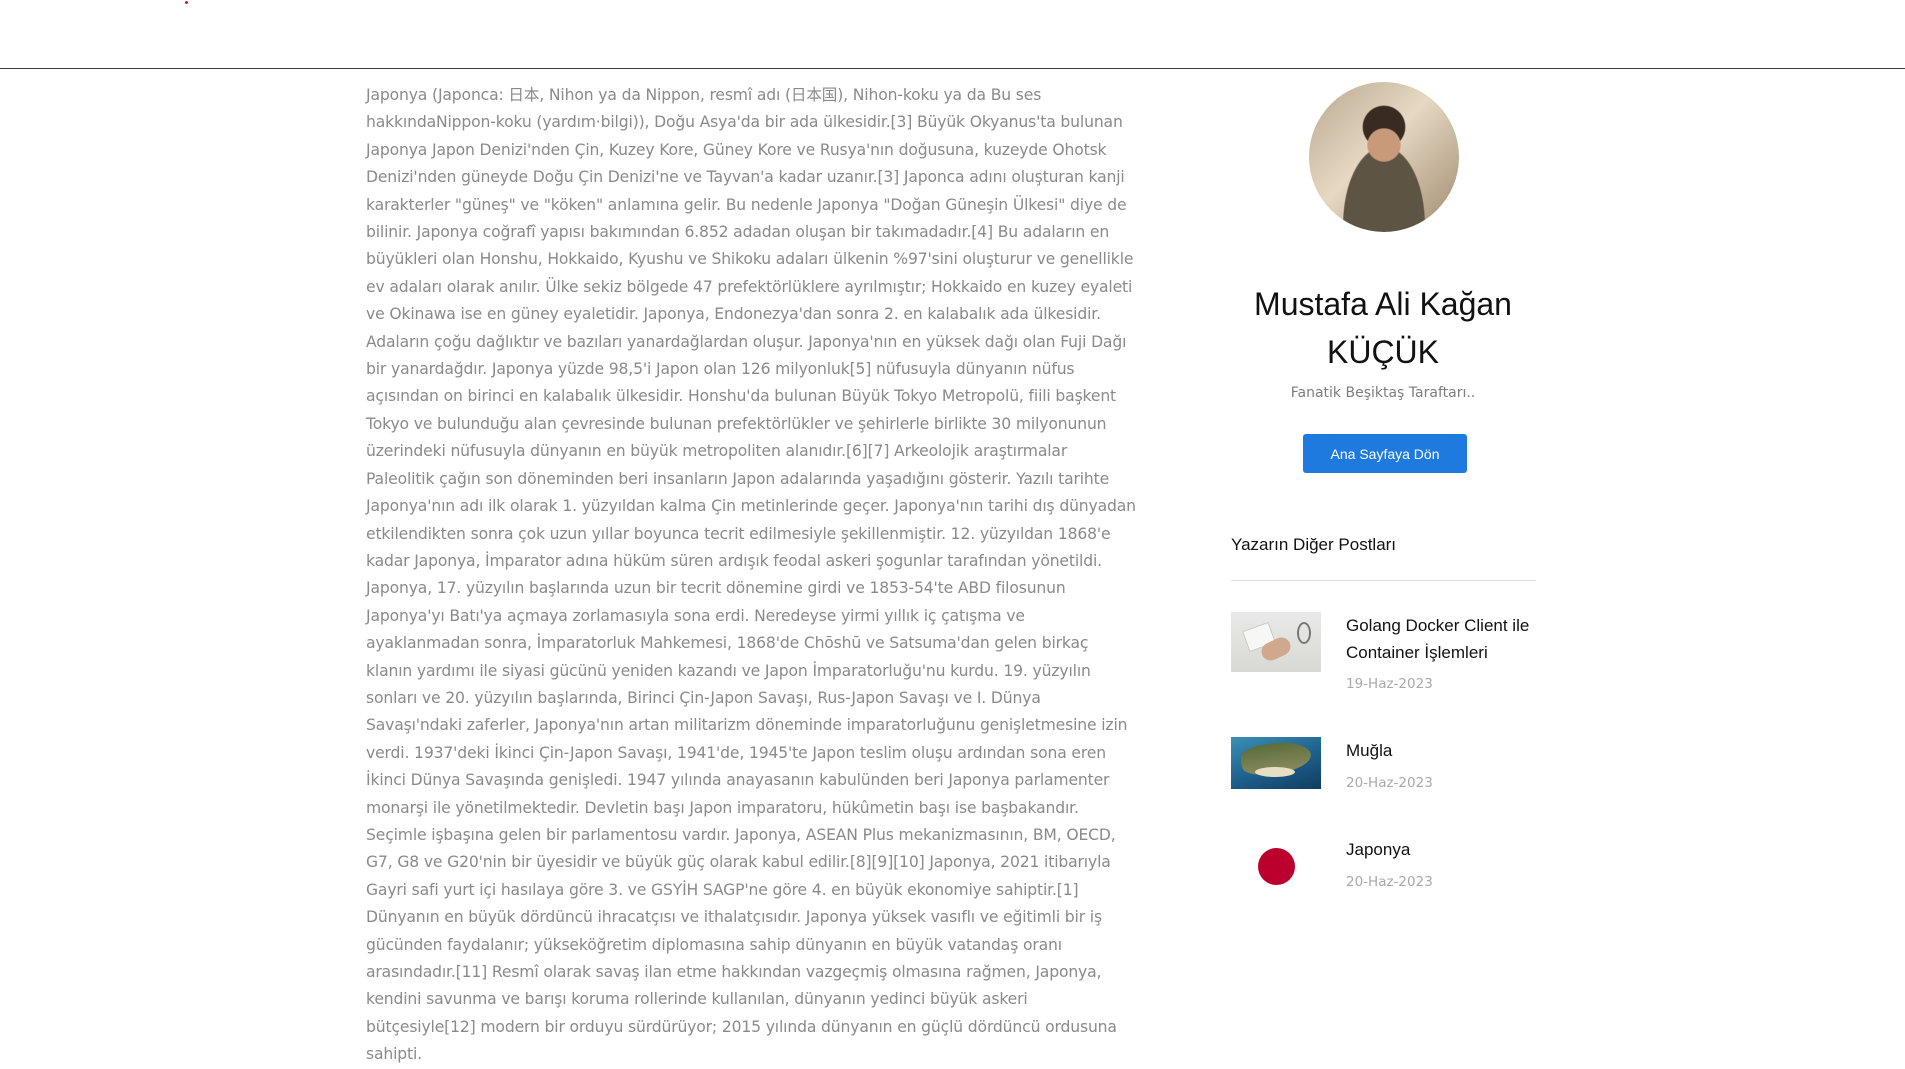  What do you see at coordinates (1383, 328) in the screenshot?
I see `author-name: Mustafa Ali Kağan KÜÇÜK` at bounding box center [1383, 328].